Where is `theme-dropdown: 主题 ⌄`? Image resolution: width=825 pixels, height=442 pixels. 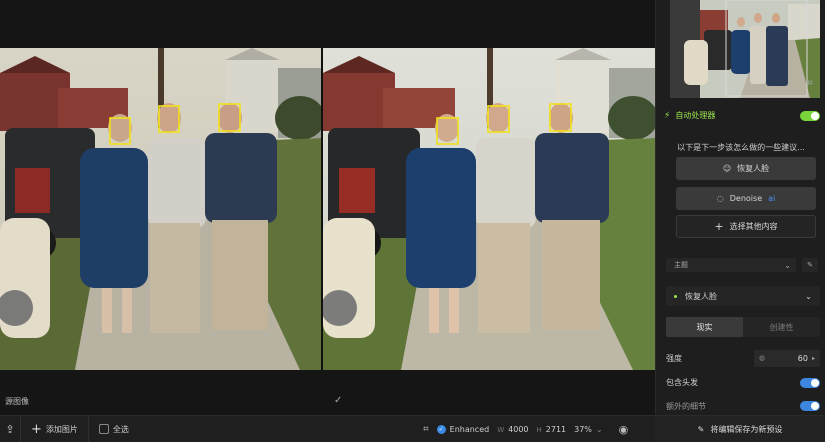 theme-dropdown: 主题 ⌄ is located at coordinates (731, 265).